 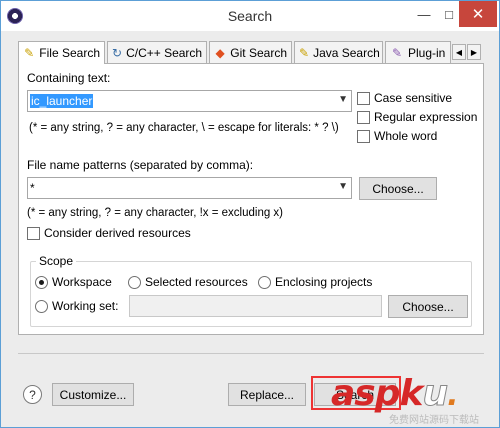 I want to click on working-set-field, so click(x=255, y=306).